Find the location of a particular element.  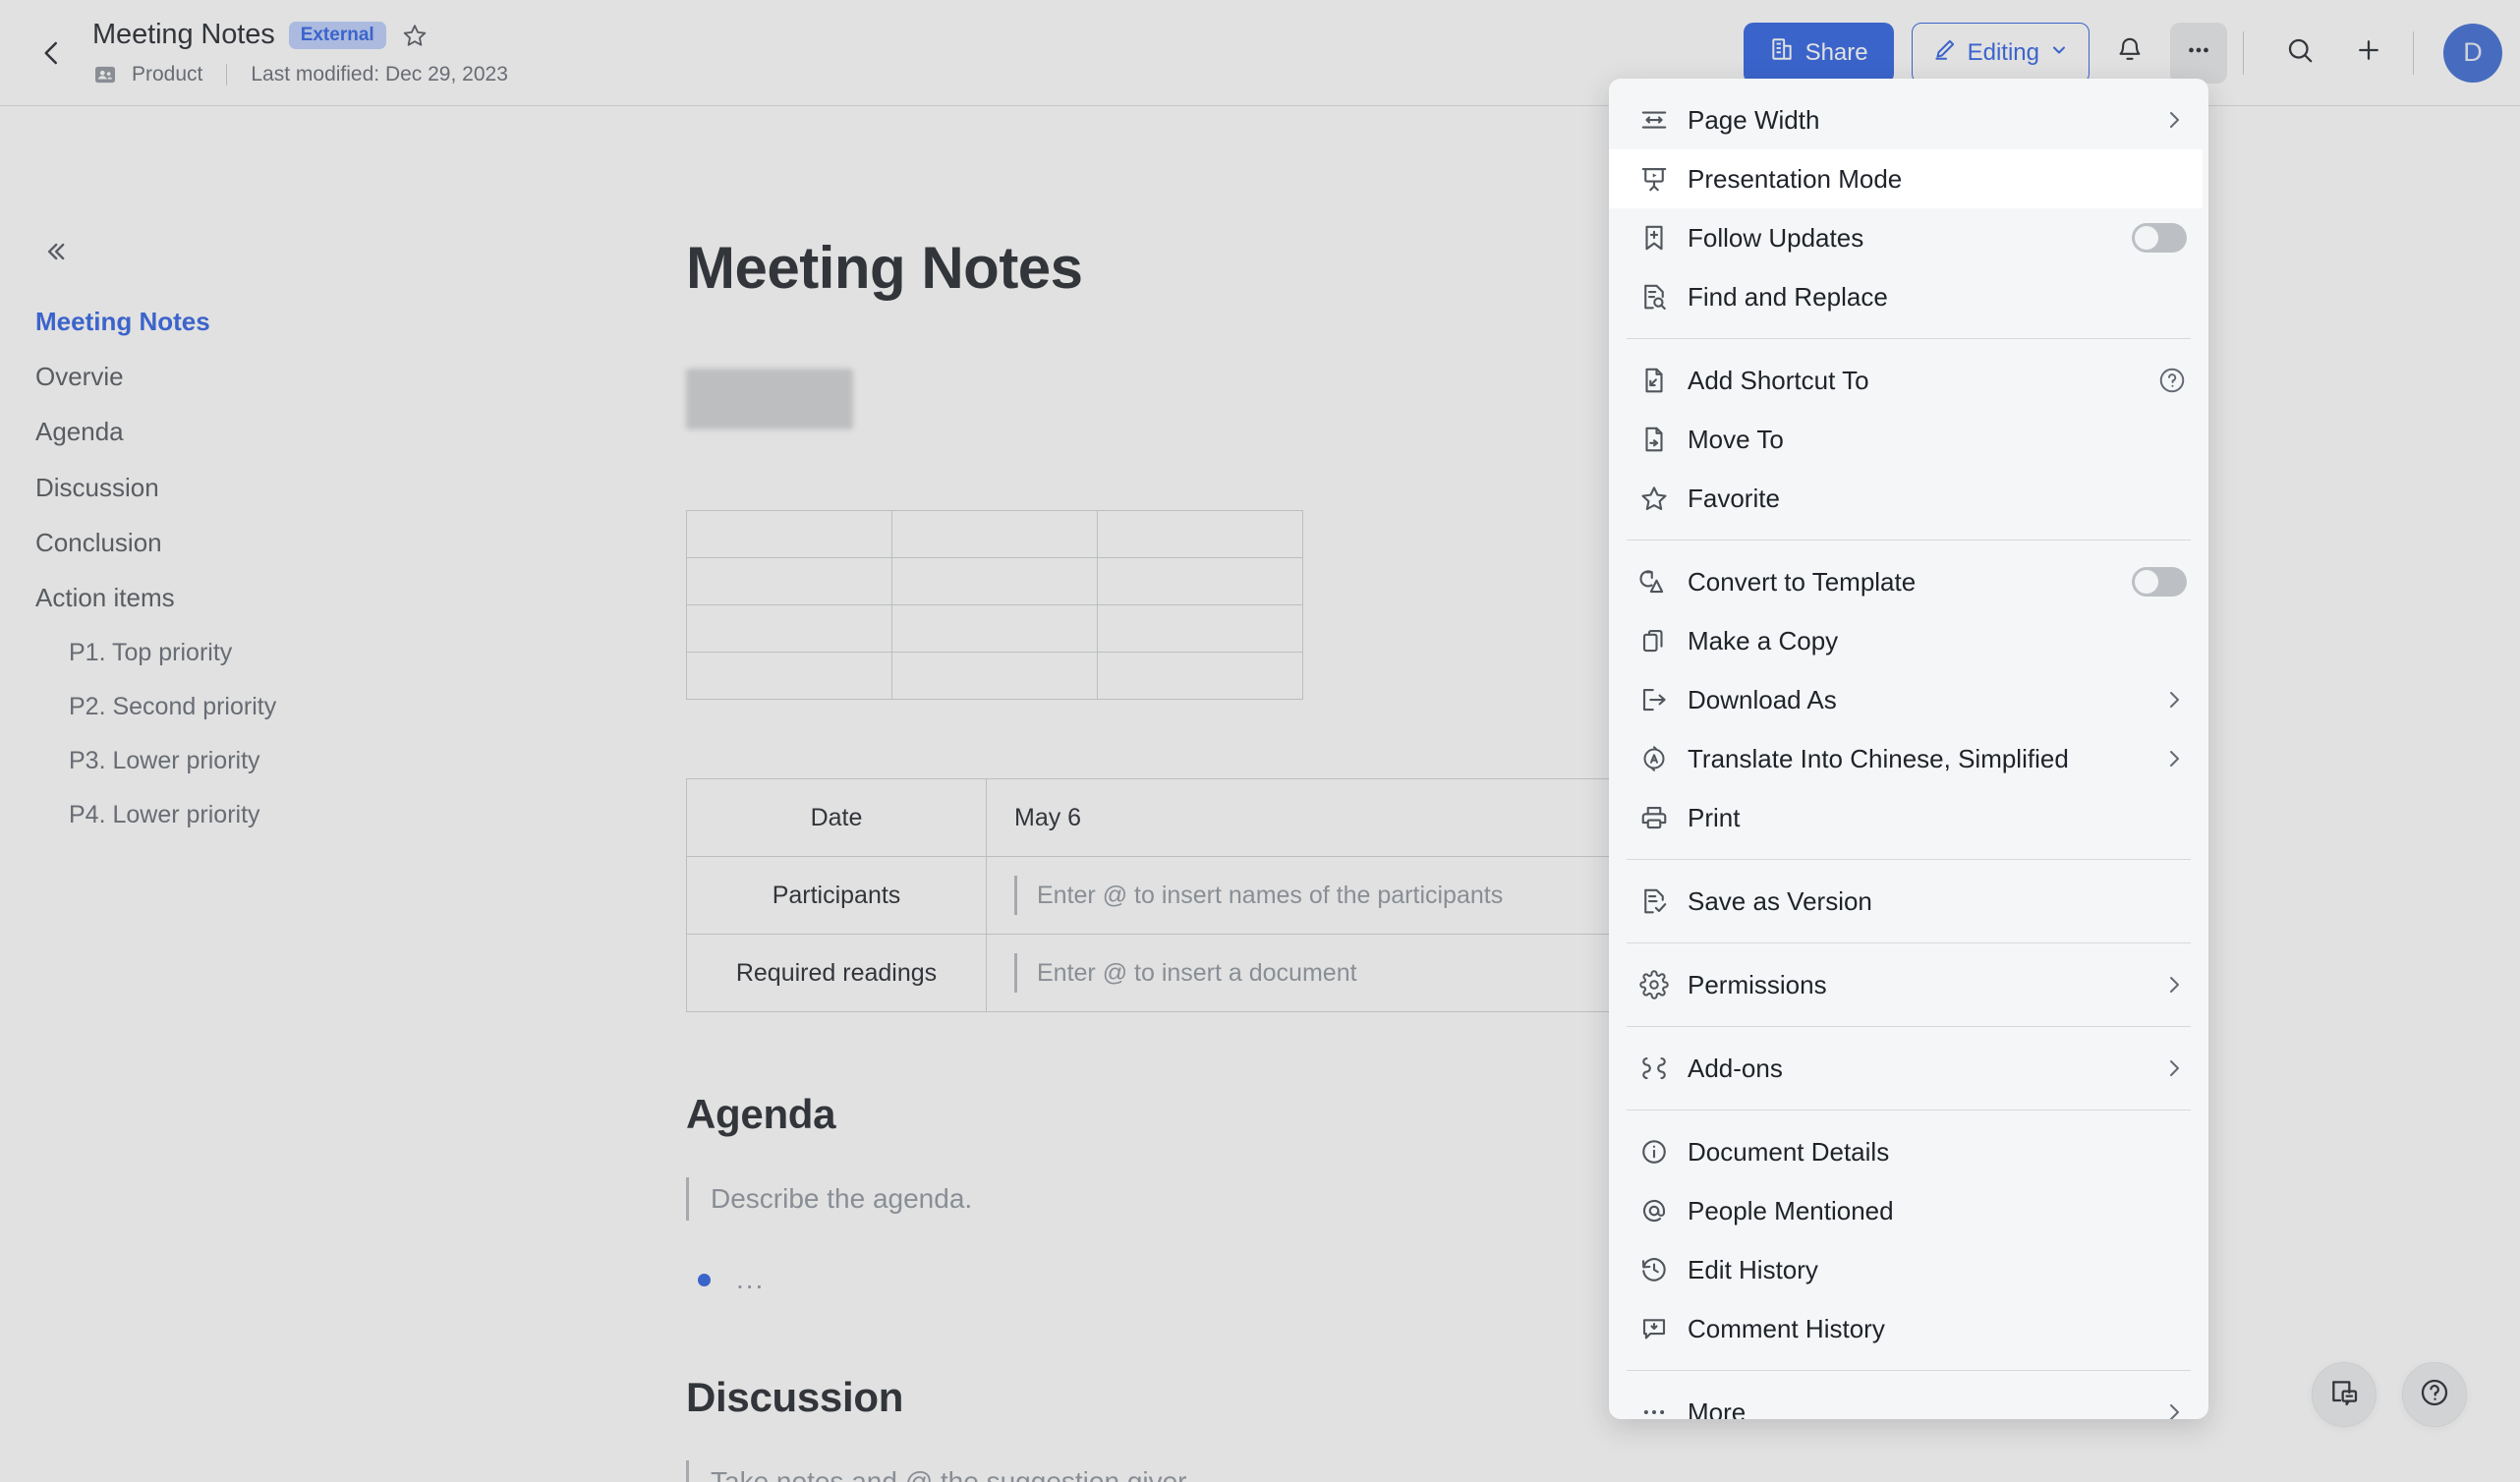

space-name: Product is located at coordinates (167, 74).